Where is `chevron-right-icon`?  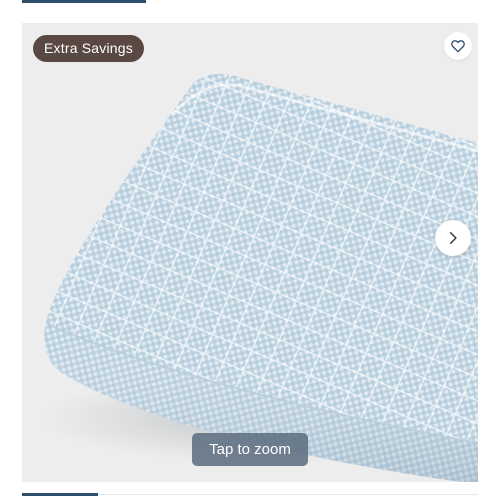
chevron-right-icon is located at coordinates (453, 238).